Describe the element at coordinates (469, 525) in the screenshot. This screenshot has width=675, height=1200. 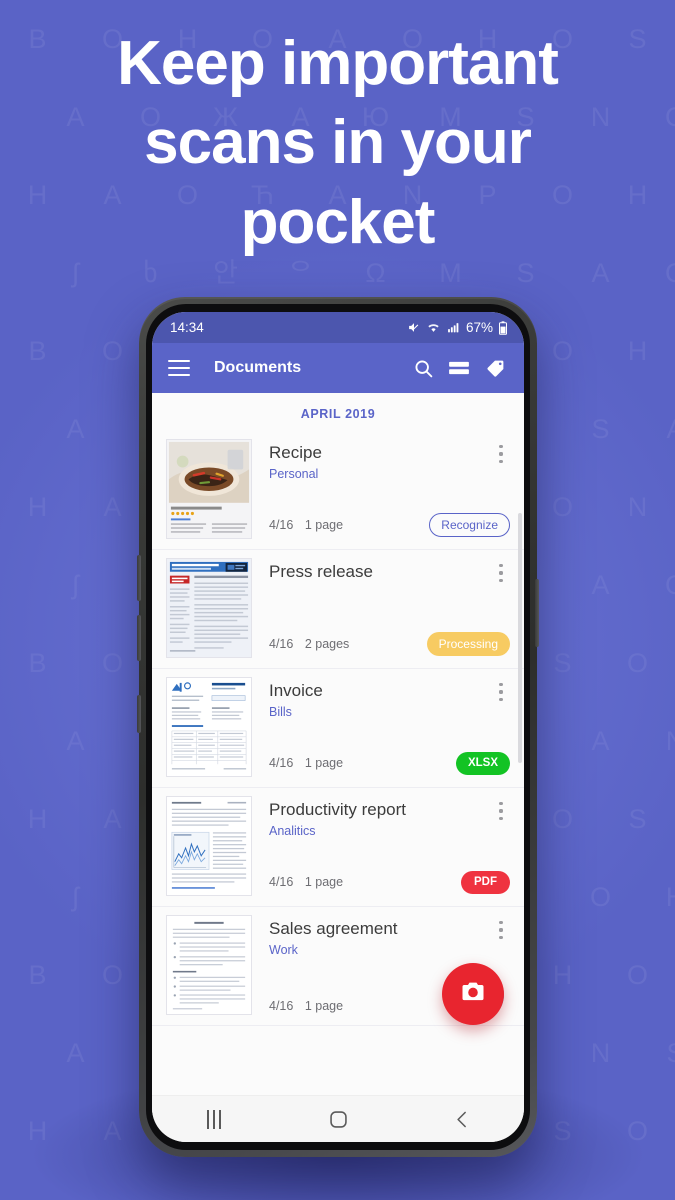
I see `status-badge: Recognize` at that location.